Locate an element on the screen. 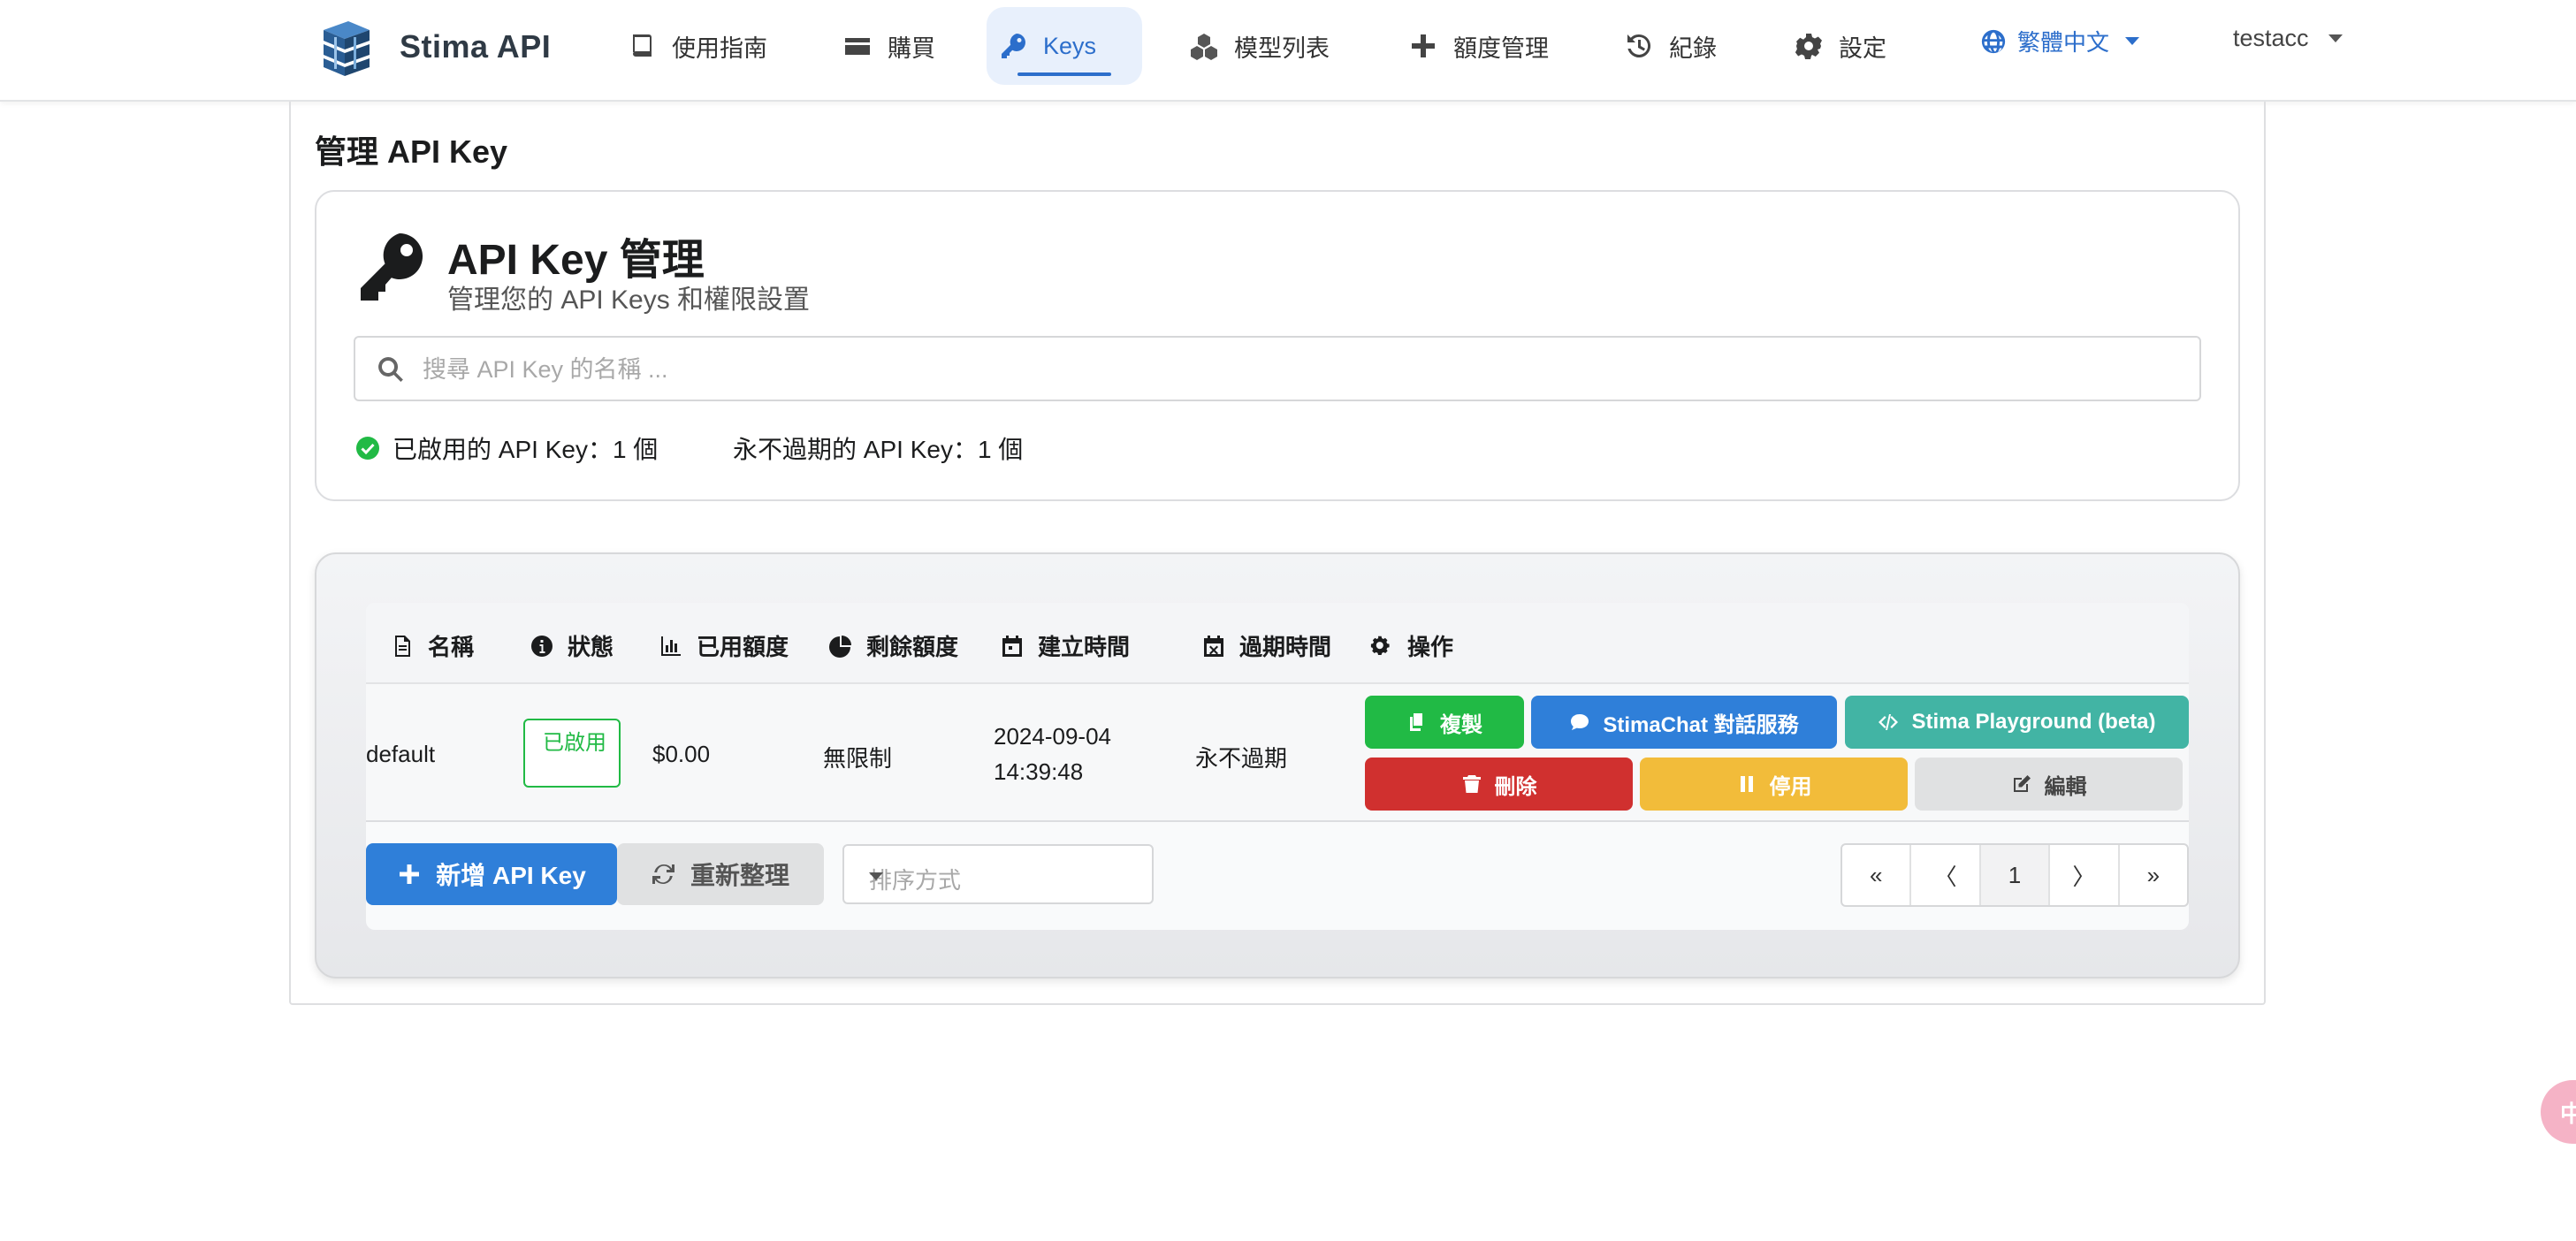  nav-guide-label: 使用指南 is located at coordinates (719, 48).